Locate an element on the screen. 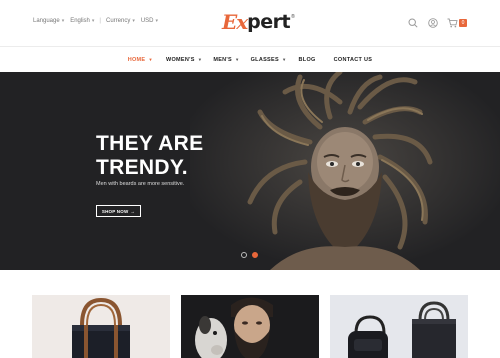 The width and height of the screenshot is (500, 358). nav-item-label: BLOG is located at coordinates (307, 59).